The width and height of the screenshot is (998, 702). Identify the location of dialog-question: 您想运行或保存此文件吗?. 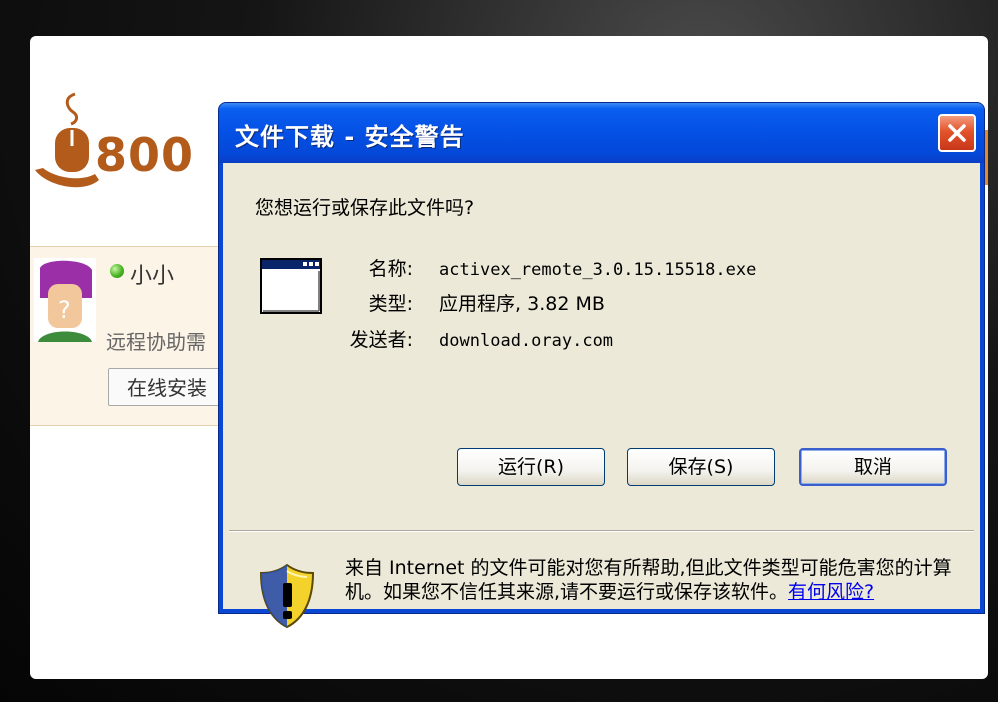
(365, 208).